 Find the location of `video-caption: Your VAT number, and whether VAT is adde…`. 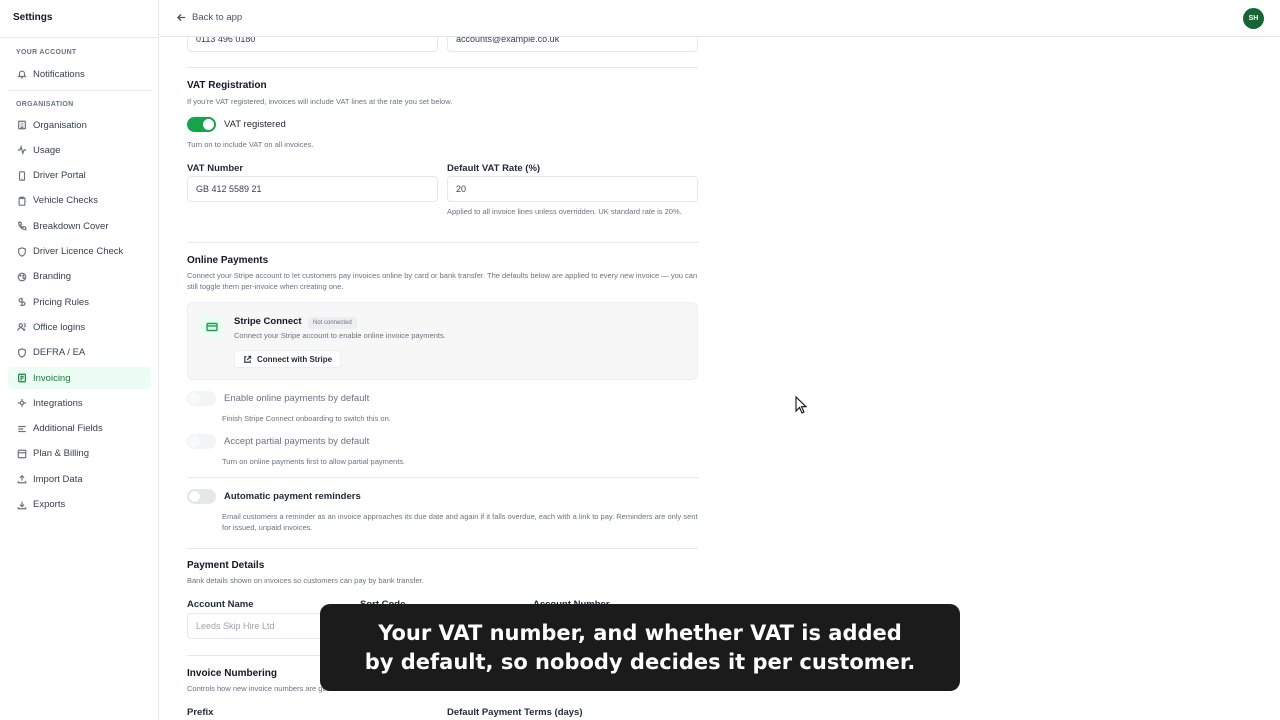

video-caption: Your VAT number, and whether VAT is adde… is located at coordinates (640, 647).